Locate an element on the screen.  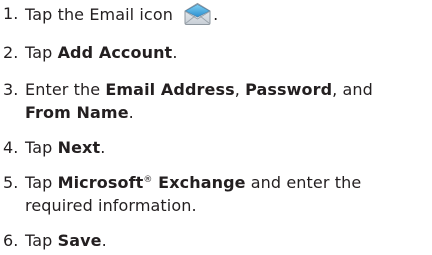
step-number: 3. is located at coordinates (11, 89).